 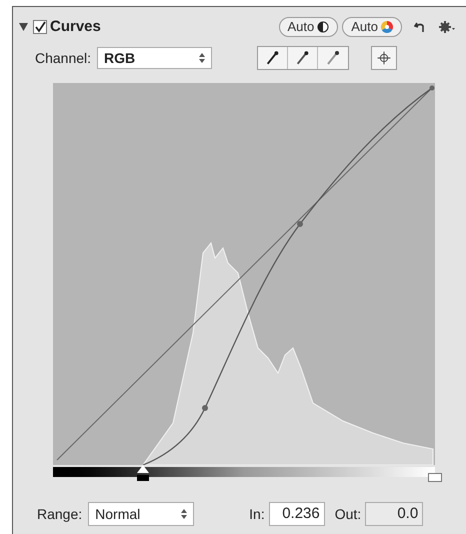 What do you see at coordinates (40, 27) in the screenshot?
I see `checkbox` at bounding box center [40, 27].